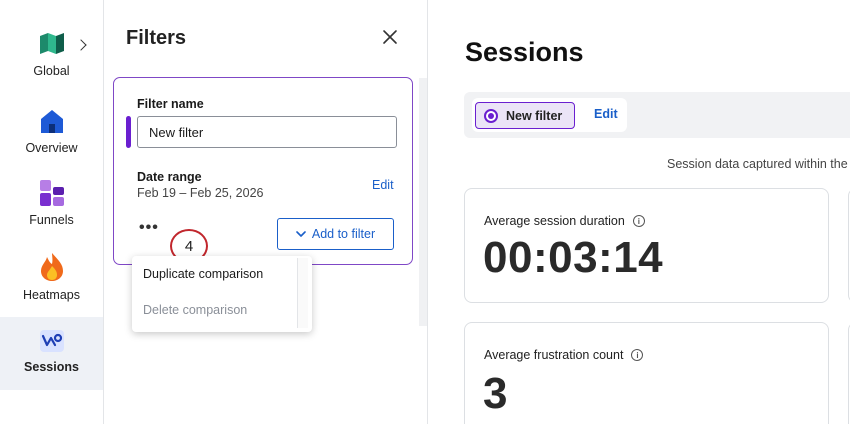 The height and width of the screenshot is (424, 850). Describe the element at coordinates (554, 355) in the screenshot. I see `metric-label-text: Average frustration count` at that location.